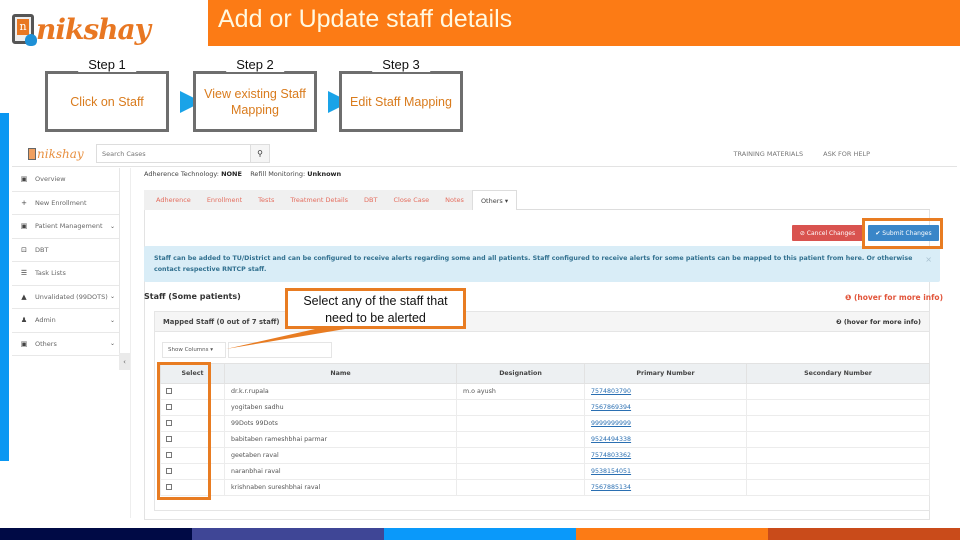  I want to click on divider, so click(130, 343).